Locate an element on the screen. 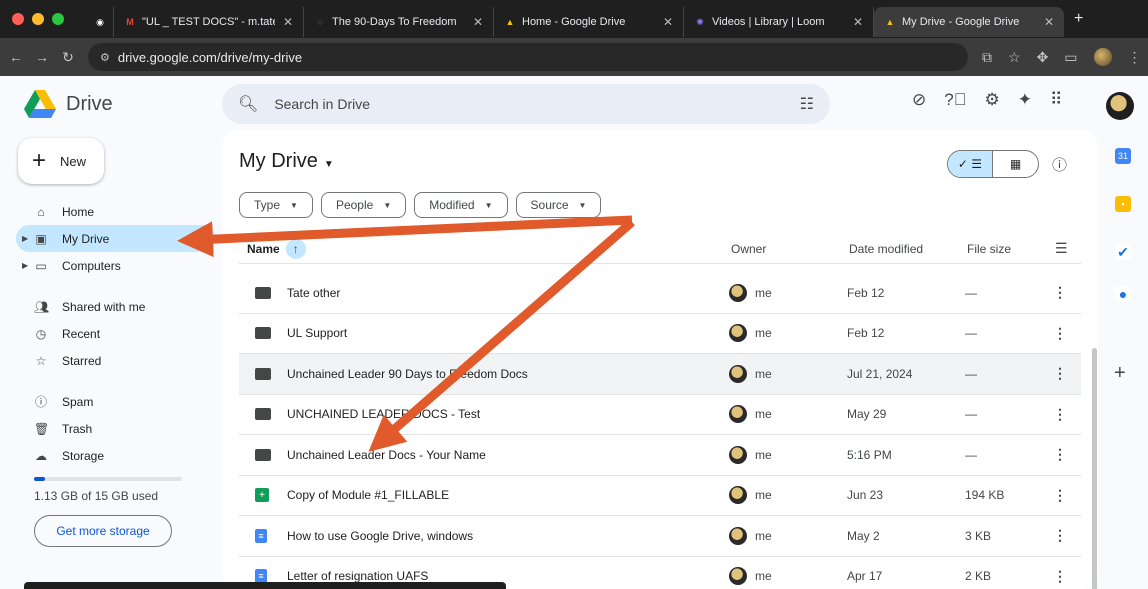  avatar is located at coordinates (738, 414).